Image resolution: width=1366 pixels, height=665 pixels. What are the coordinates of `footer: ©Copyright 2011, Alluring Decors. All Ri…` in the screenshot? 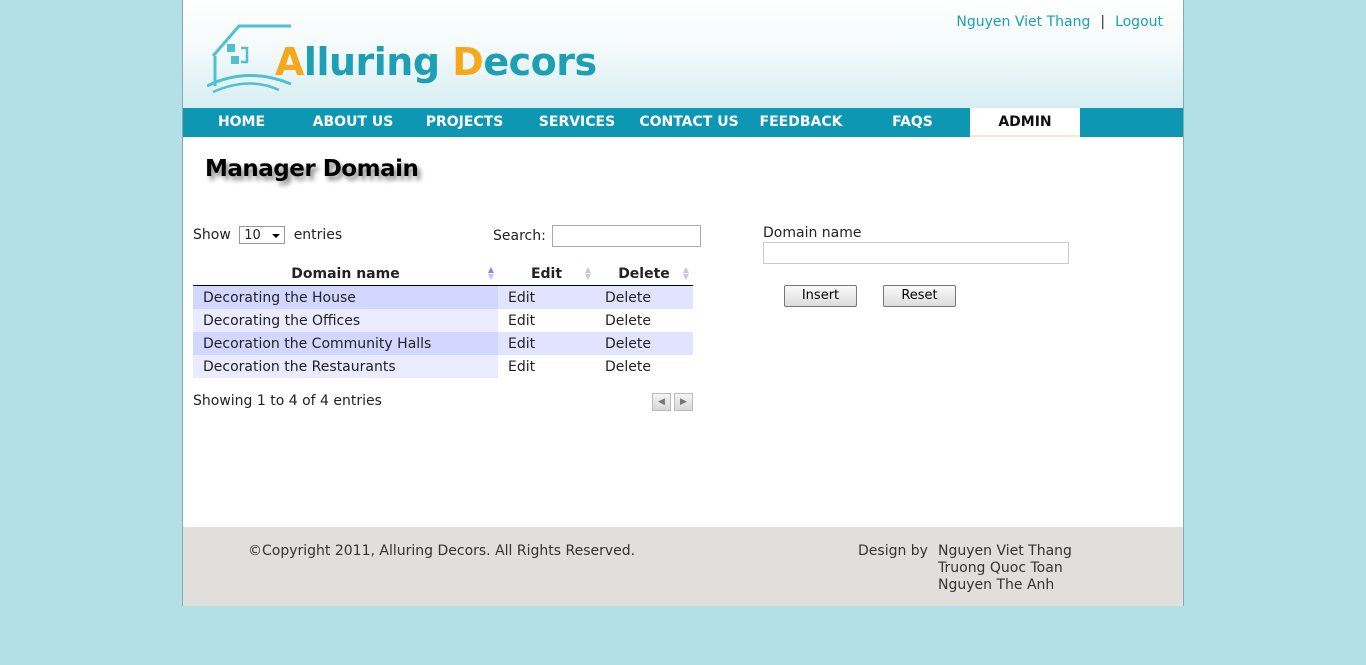 It's located at (683, 566).